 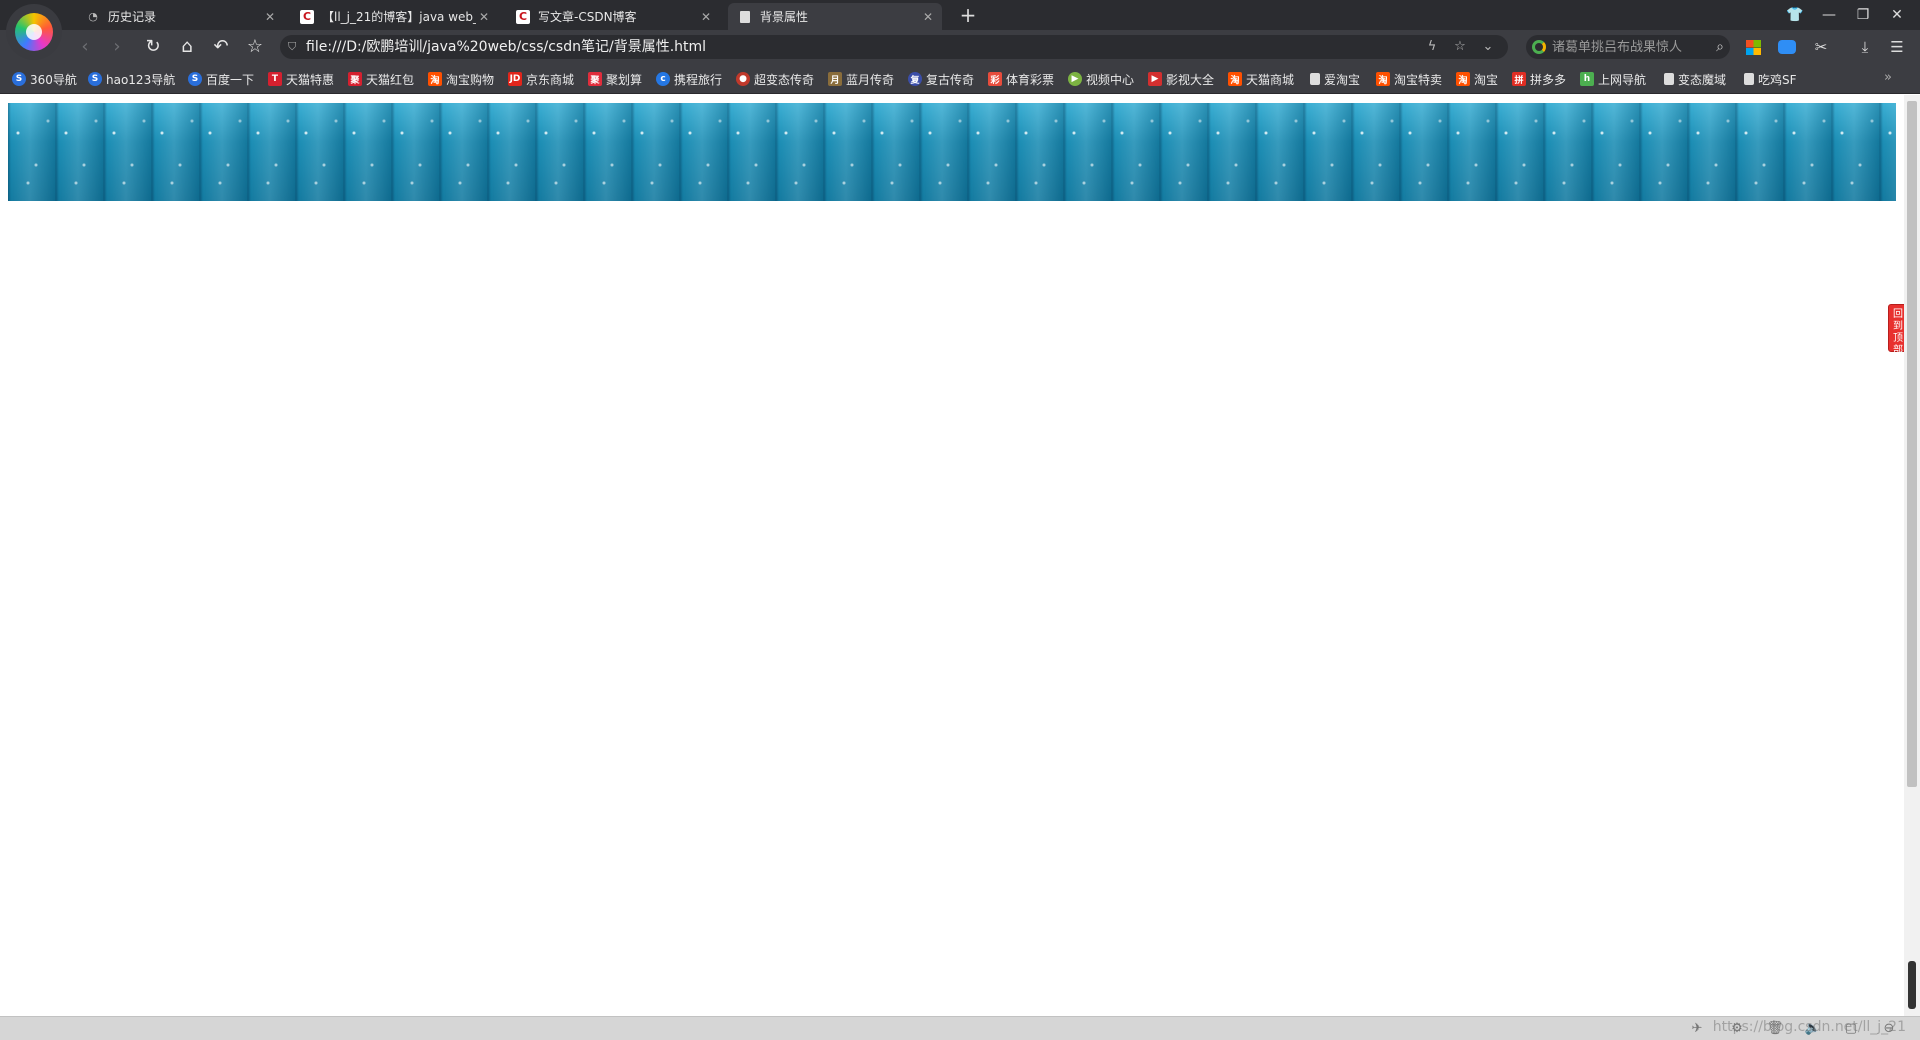 What do you see at coordinates (1075, 79) in the screenshot?
I see `bookmark-icon: ▶` at bounding box center [1075, 79].